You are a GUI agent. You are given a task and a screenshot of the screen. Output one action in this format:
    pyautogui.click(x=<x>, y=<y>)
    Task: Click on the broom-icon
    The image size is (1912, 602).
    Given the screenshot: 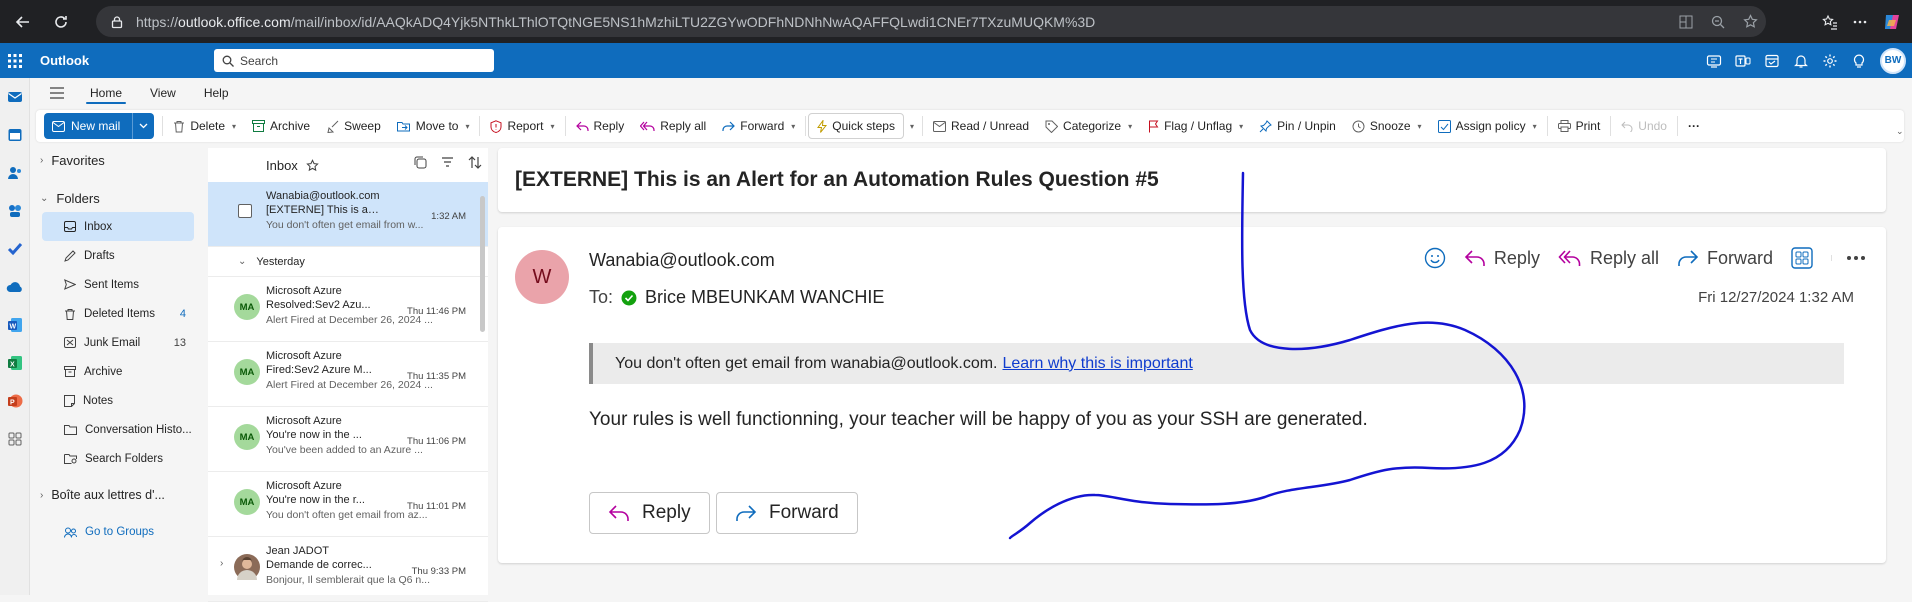 What is the action you would take?
    pyautogui.click(x=333, y=126)
    